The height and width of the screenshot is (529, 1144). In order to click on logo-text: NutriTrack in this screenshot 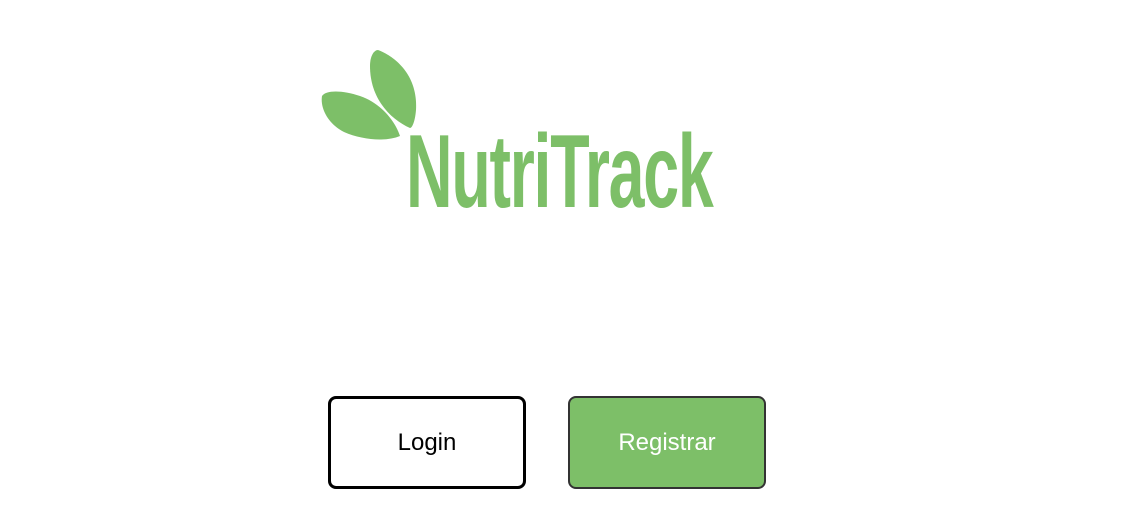, I will do `click(560, 172)`.